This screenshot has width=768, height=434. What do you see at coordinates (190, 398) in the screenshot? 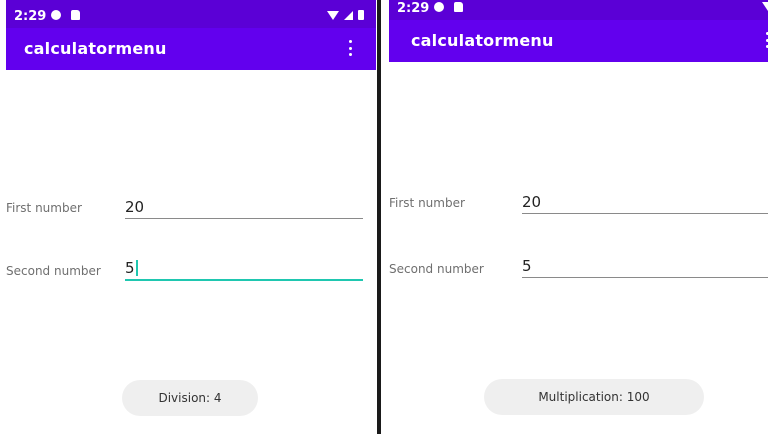
I see `result-chip: Division: 4` at bounding box center [190, 398].